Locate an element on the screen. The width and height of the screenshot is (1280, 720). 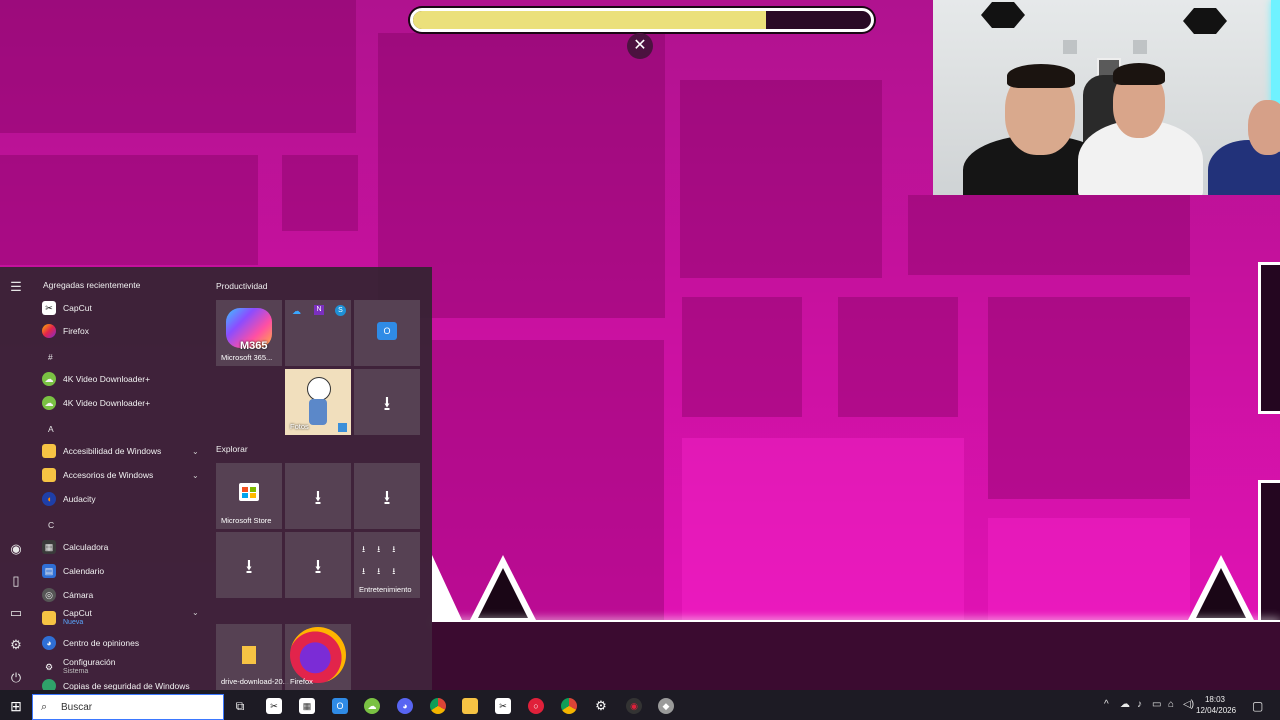
clock-time: 18:03 is located at coordinates (1215, 699).